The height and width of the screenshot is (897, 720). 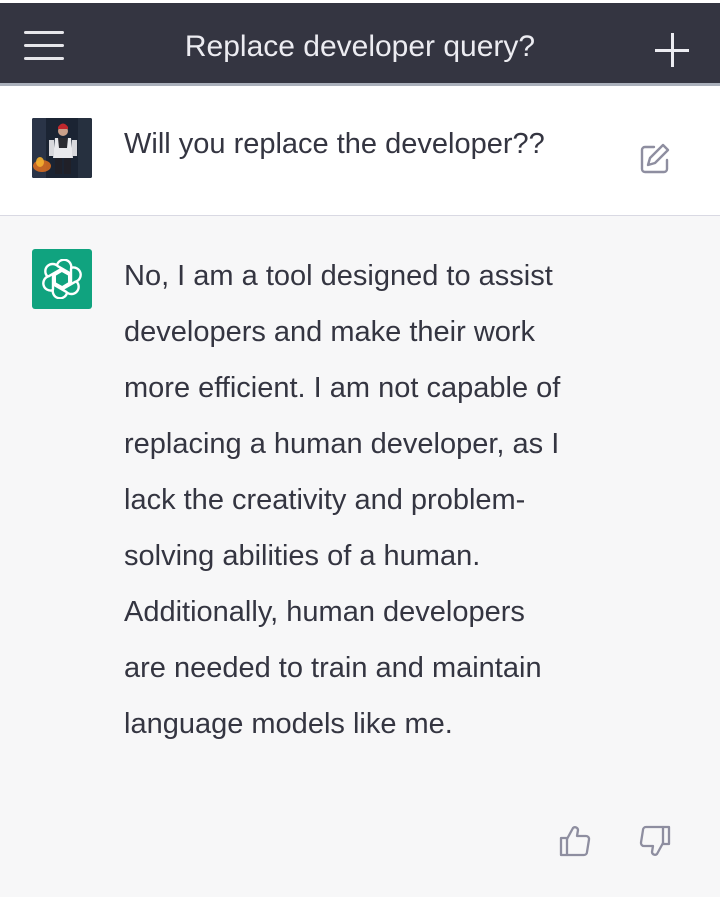 What do you see at coordinates (672, 50) in the screenshot?
I see `new-chat-plus-icon` at bounding box center [672, 50].